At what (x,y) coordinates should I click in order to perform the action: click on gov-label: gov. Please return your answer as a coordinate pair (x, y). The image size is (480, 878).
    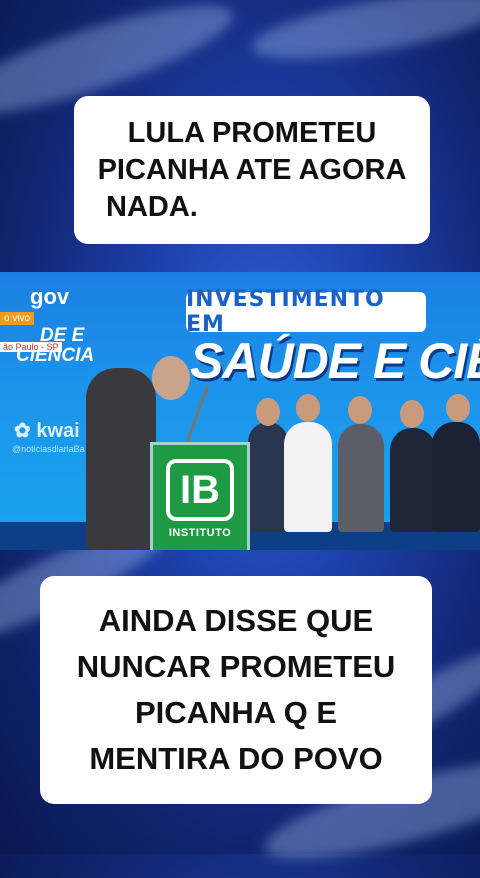
    Looking at the image, I should click on (50, 296).